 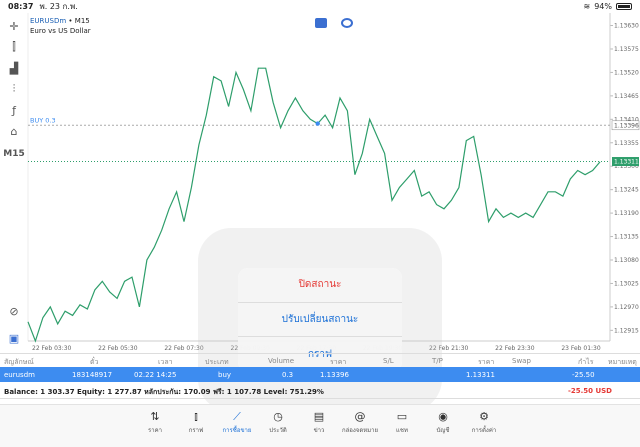 What do you see at coordinates (320, 320) in the screenshot?
I see `modify-position-button: ปรับเปลี่ยนสถานะ` at bounding box center [320, 320].